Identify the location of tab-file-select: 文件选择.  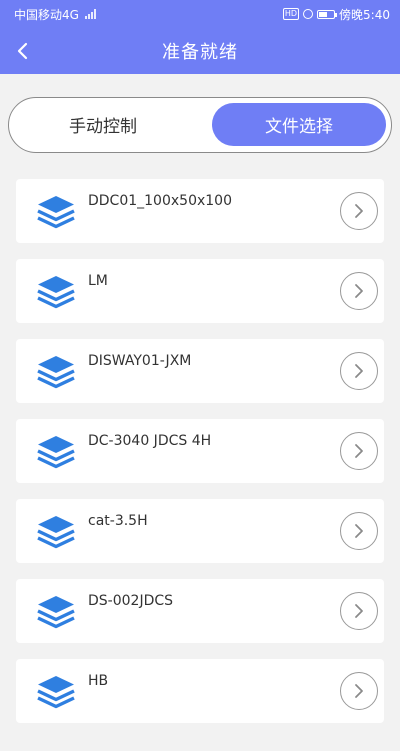
(299, 124).